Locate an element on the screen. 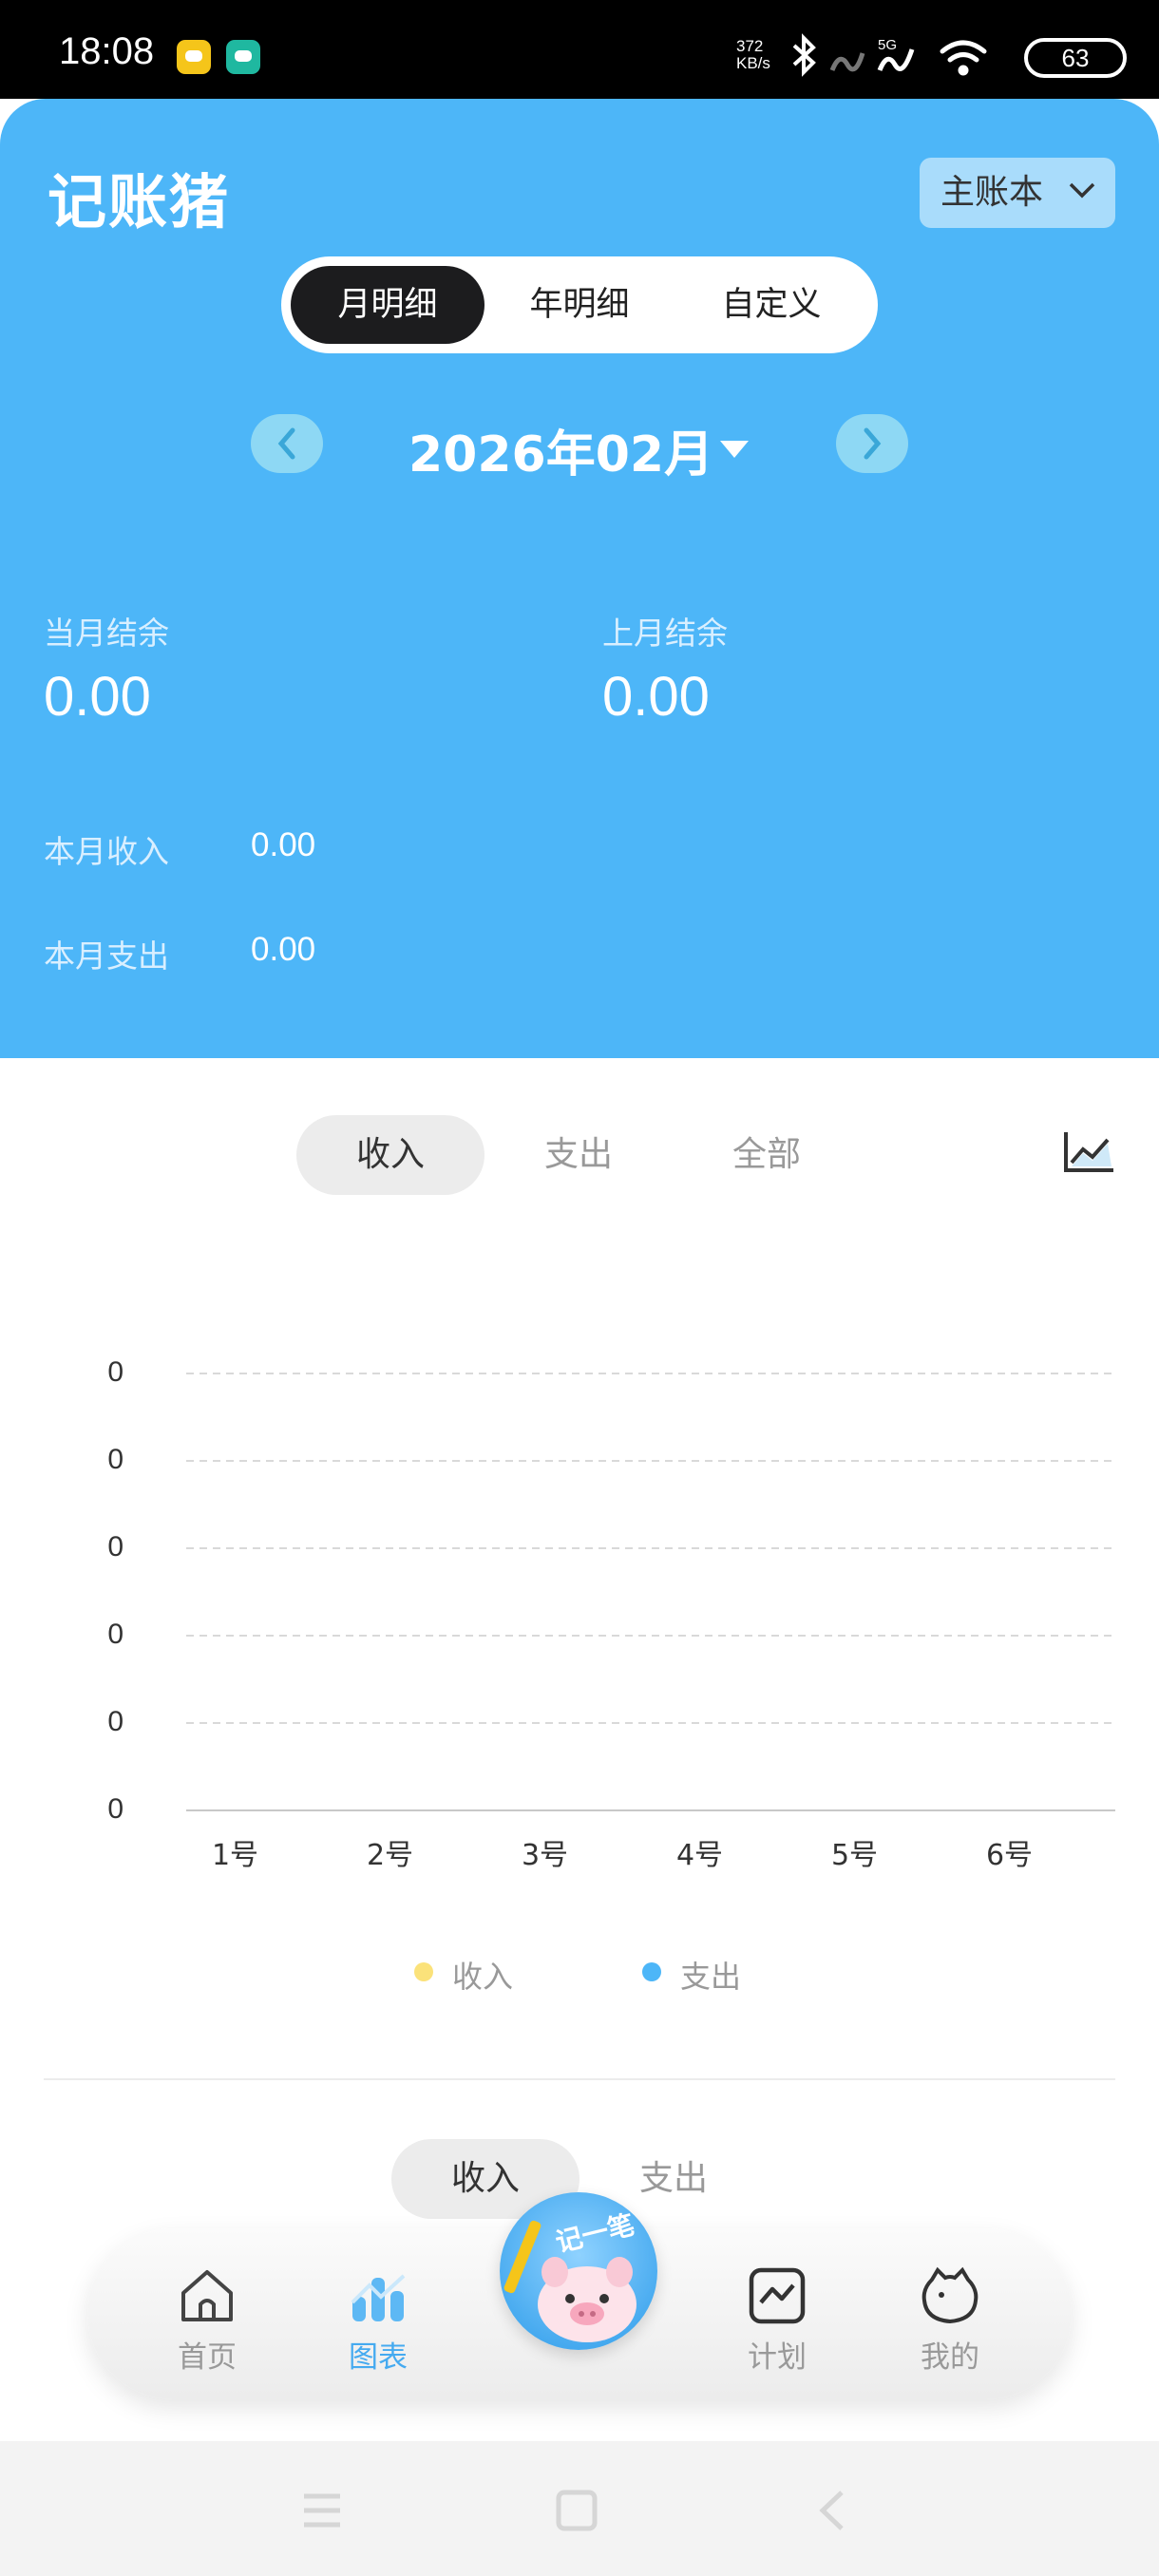 The width and height of the screenshot is (1159, 2576). legend-expense-label: 支出 is located at coordinates (710, 1975).